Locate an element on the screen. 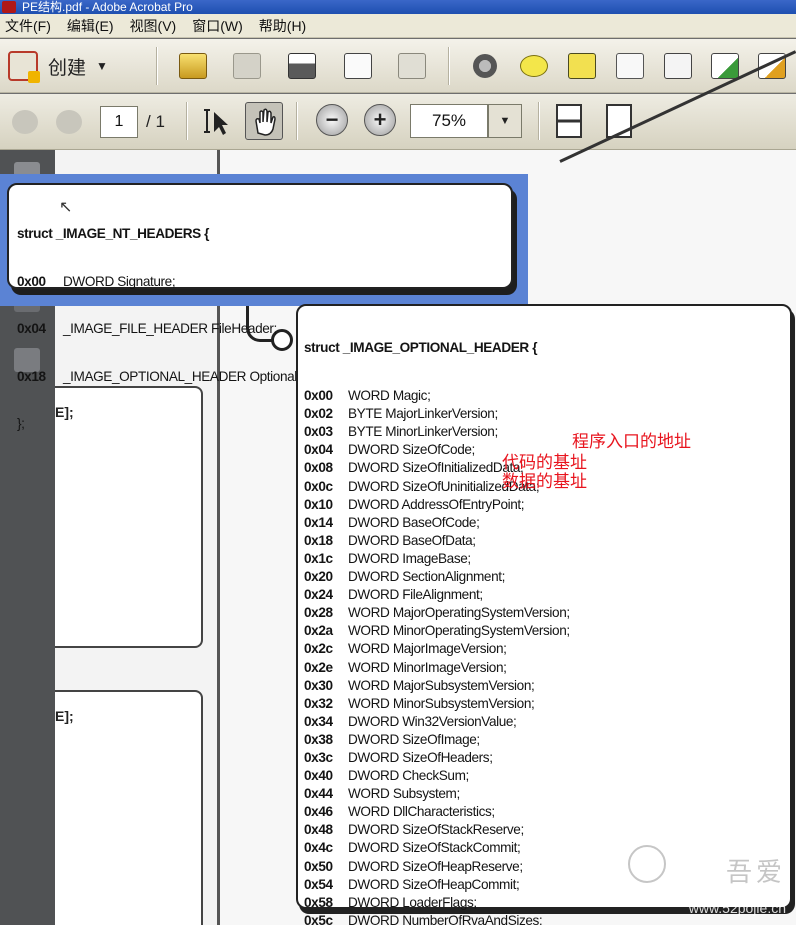 This screenshot has width=796, height=925. field-text: DWORD SizeOfCode; is located at coordinates (411, 450).